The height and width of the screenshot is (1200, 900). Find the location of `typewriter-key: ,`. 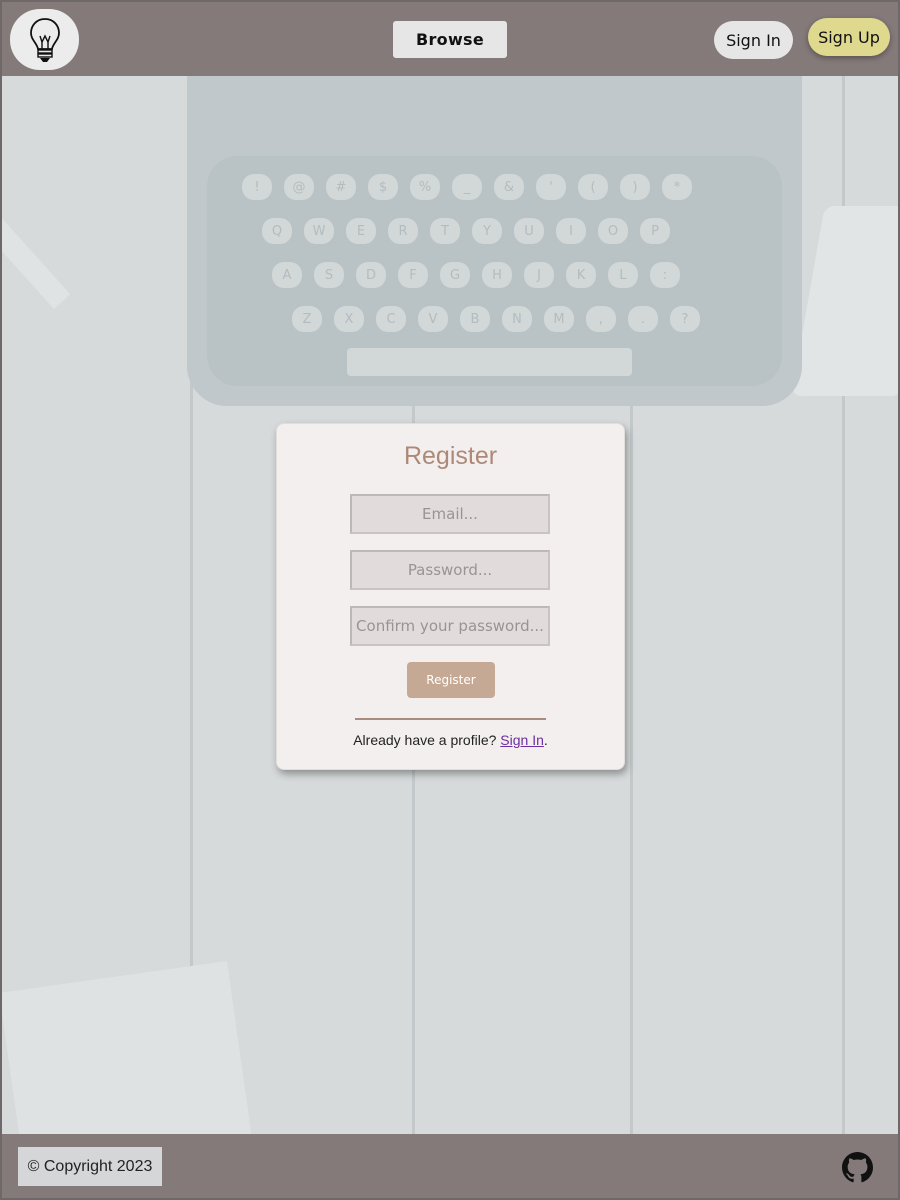

typewriter-key: , is located at coordinates (601, 319).